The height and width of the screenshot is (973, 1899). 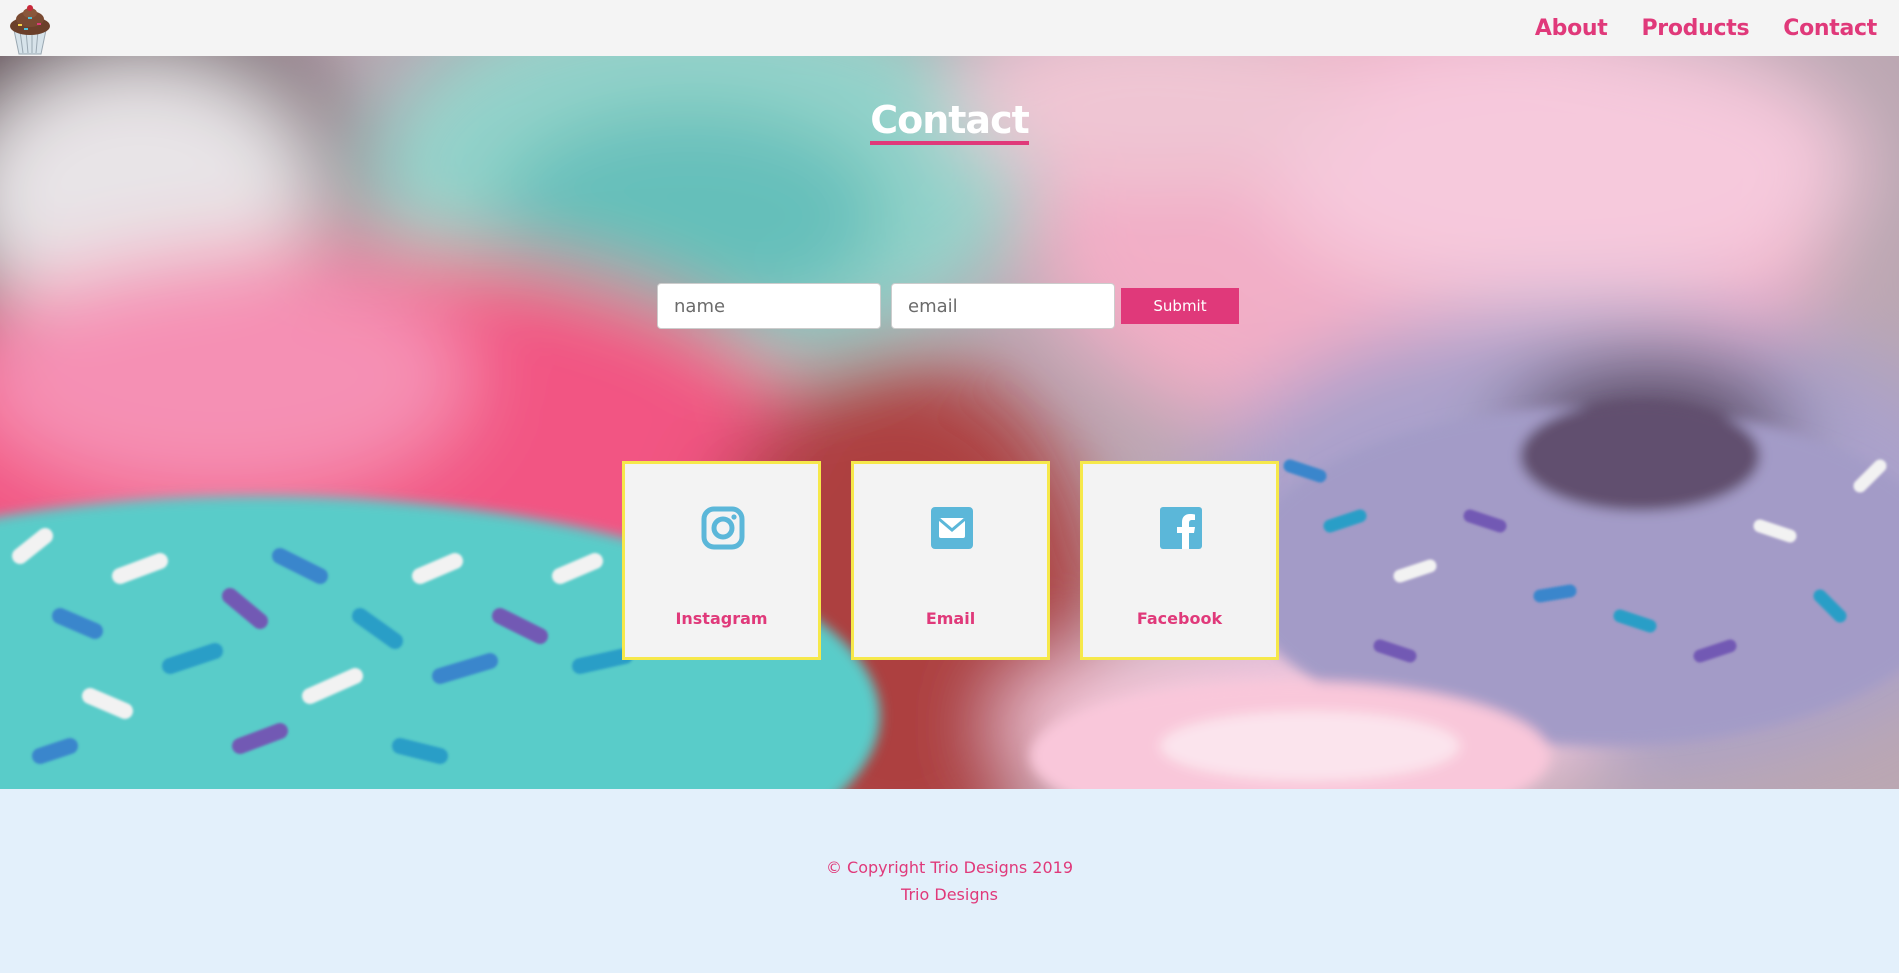 I want to click on contact-form: Submit, so click(x=948, y=306).